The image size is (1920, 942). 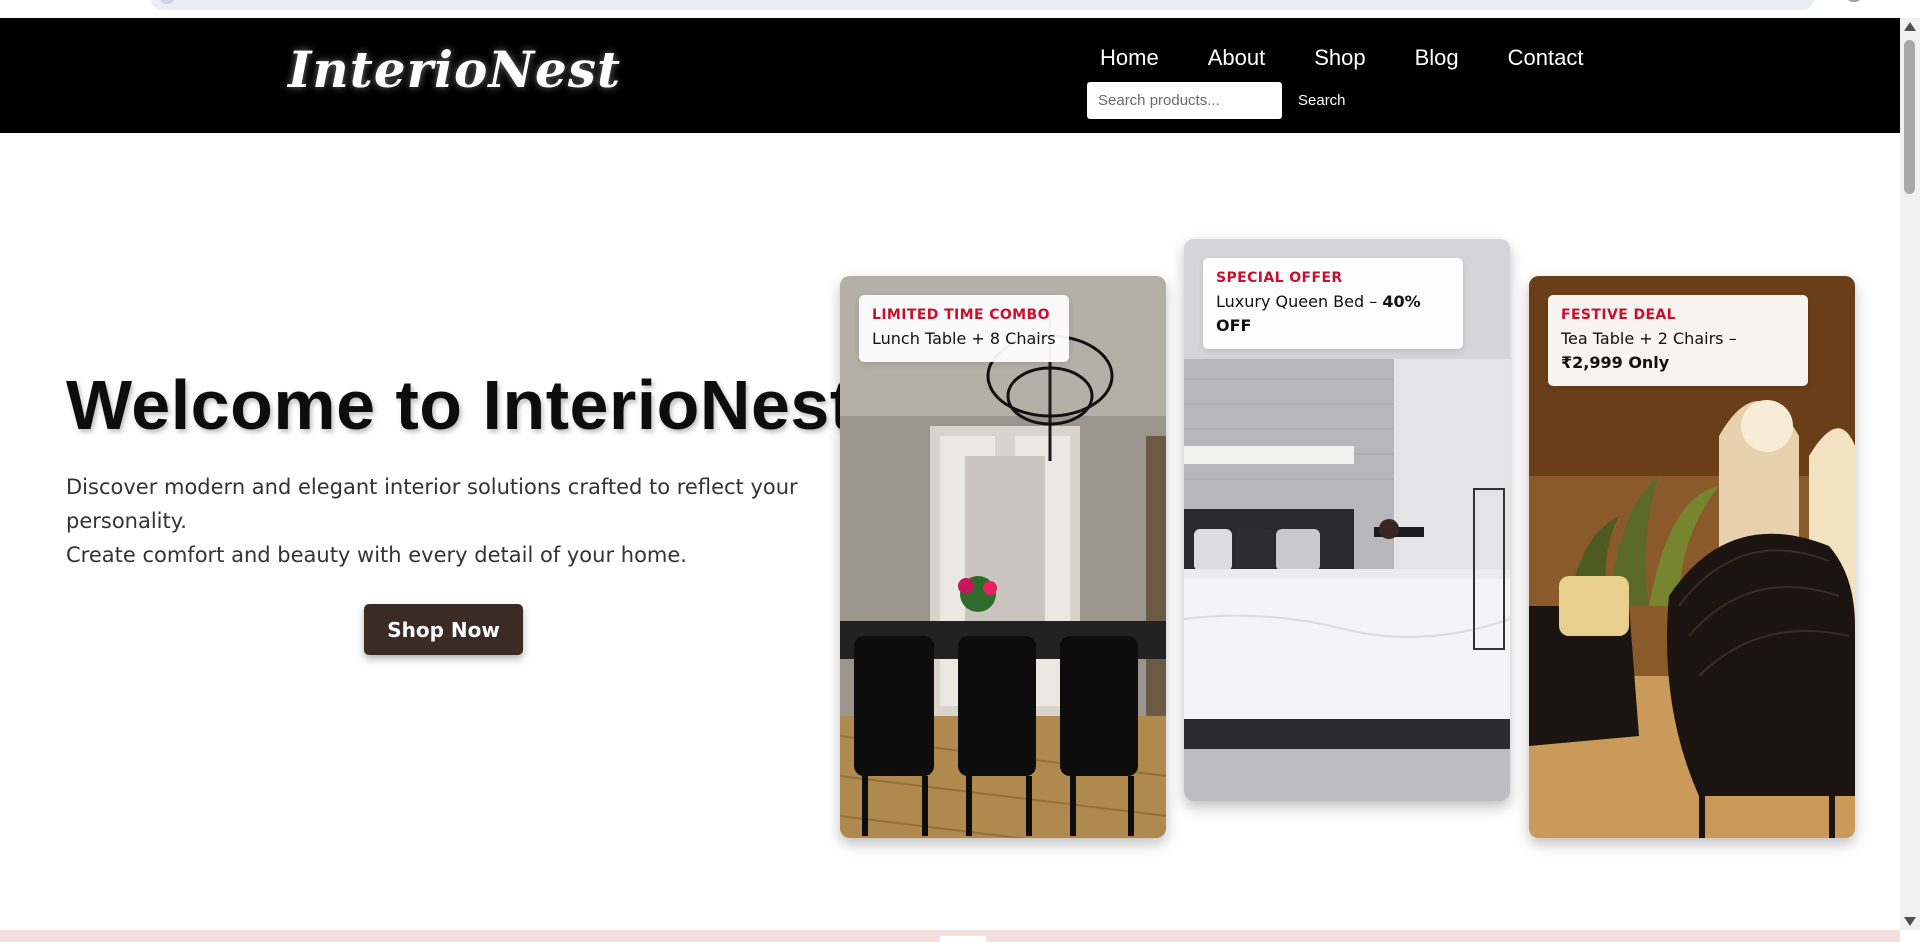 I want to click on address-bar, so click(x=982, y=5).